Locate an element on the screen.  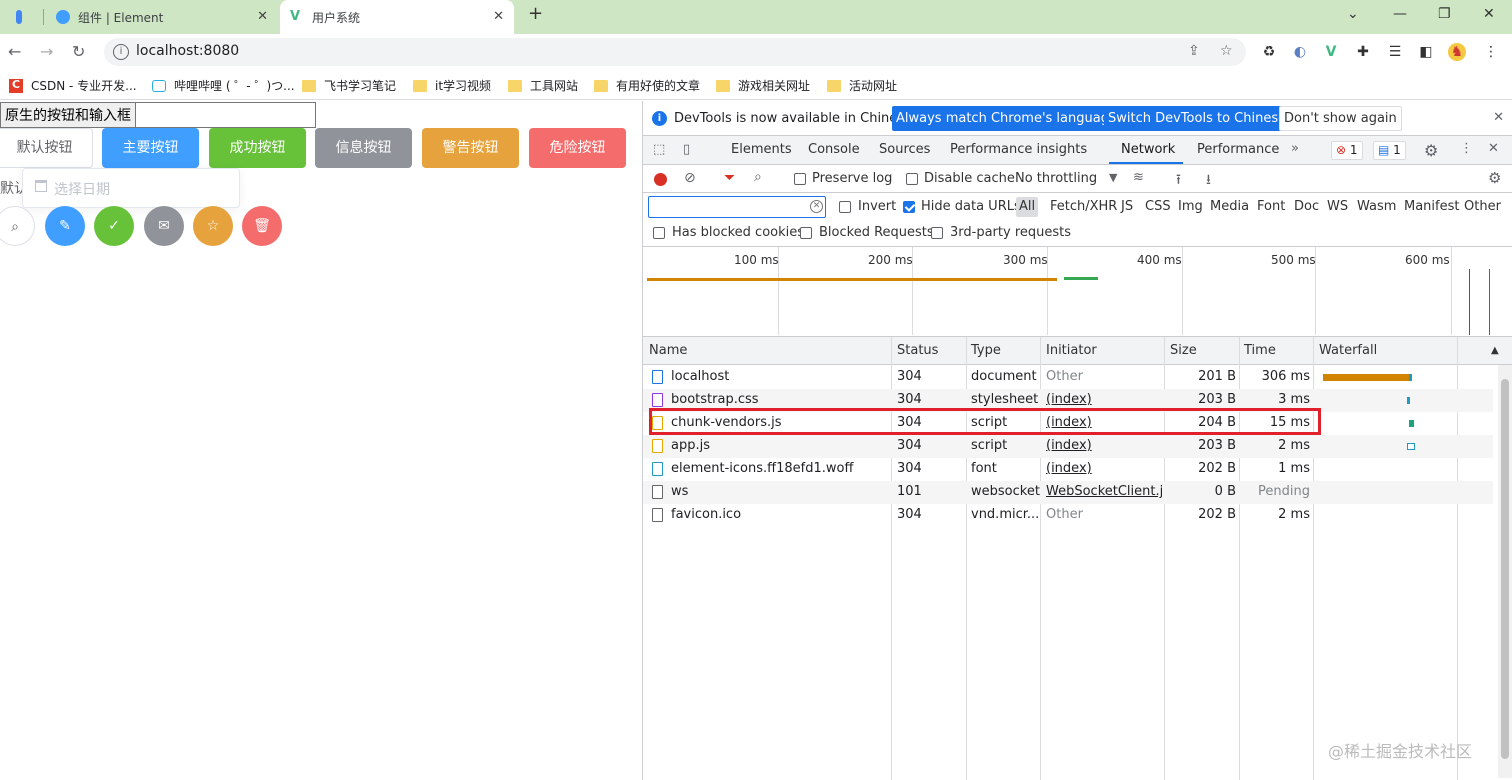
clear-filter-icon: ✕ is located at coordinates (816, 206).